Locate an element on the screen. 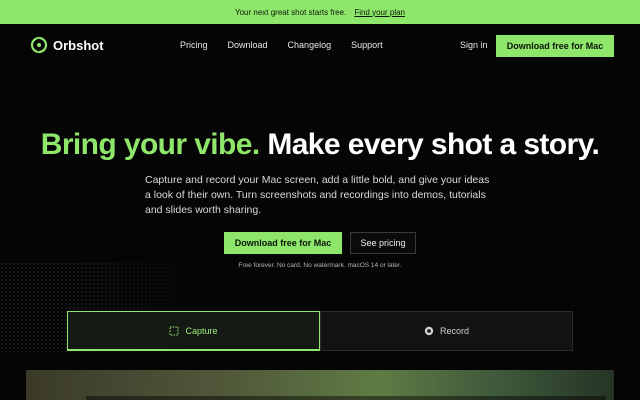 Image resolution: width=640 pixels, height=400 pixels. banner-text: Your next great shot starts free. is located at coordinates (290, 12).